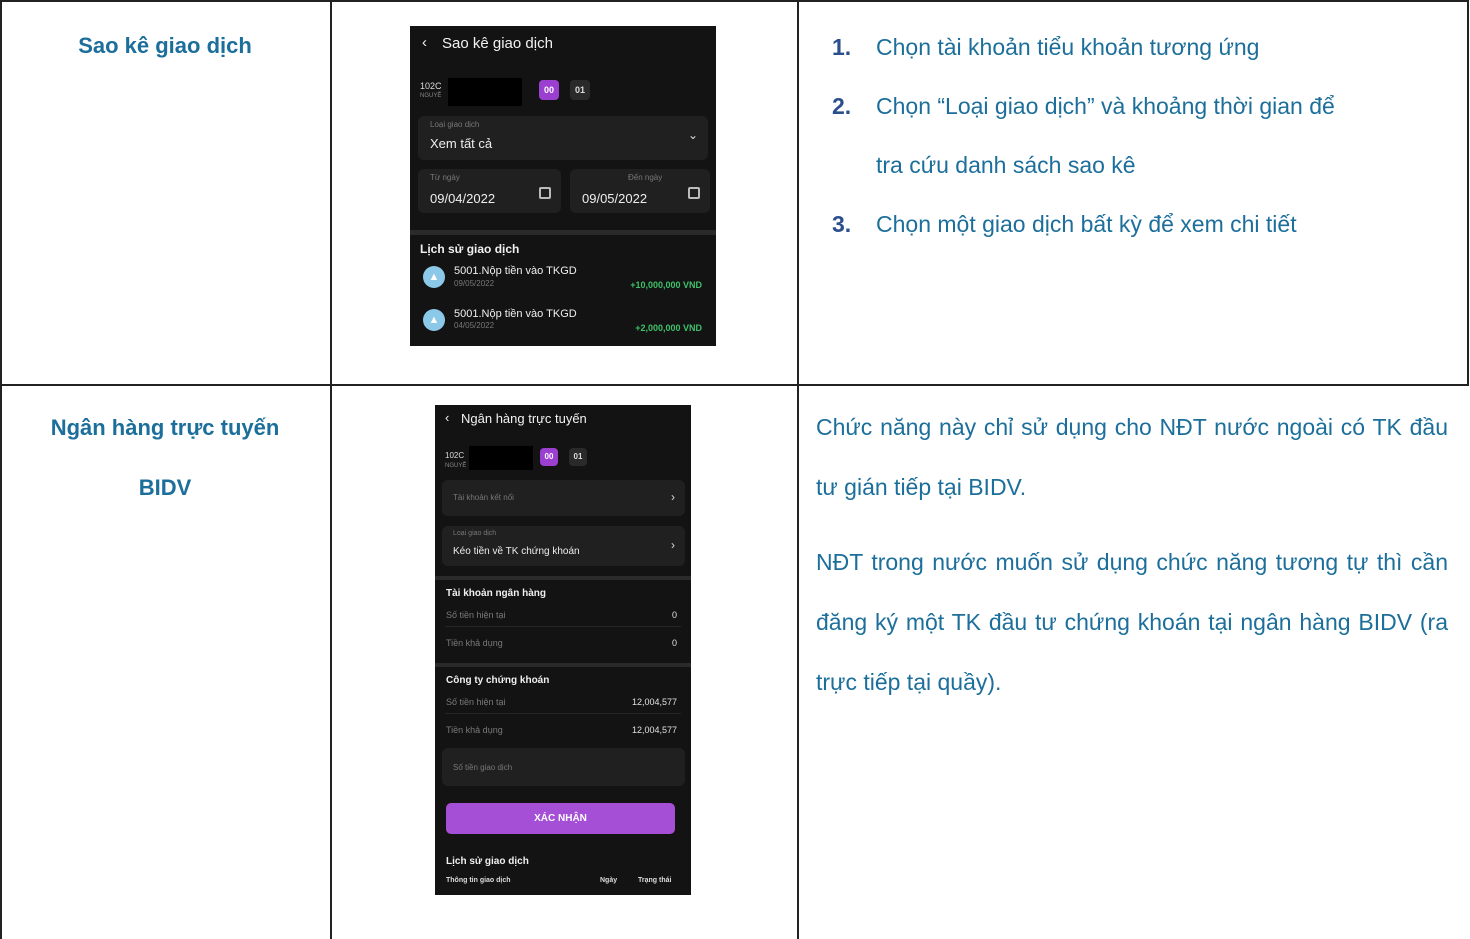 This screenshot has height=939, width=1470. Describe the element at coordinates (476, 702) in the screenshot. I see `company-current-balance-label: Số tiền hiện tại` at that location.